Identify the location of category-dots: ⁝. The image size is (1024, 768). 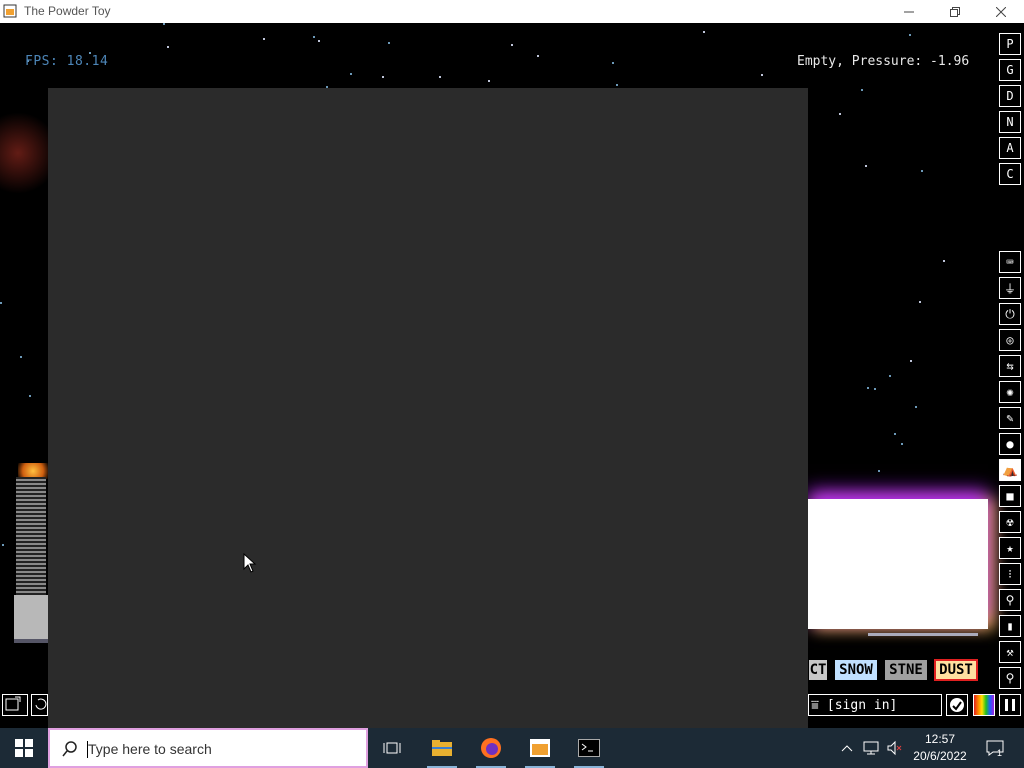
(1010, 574).